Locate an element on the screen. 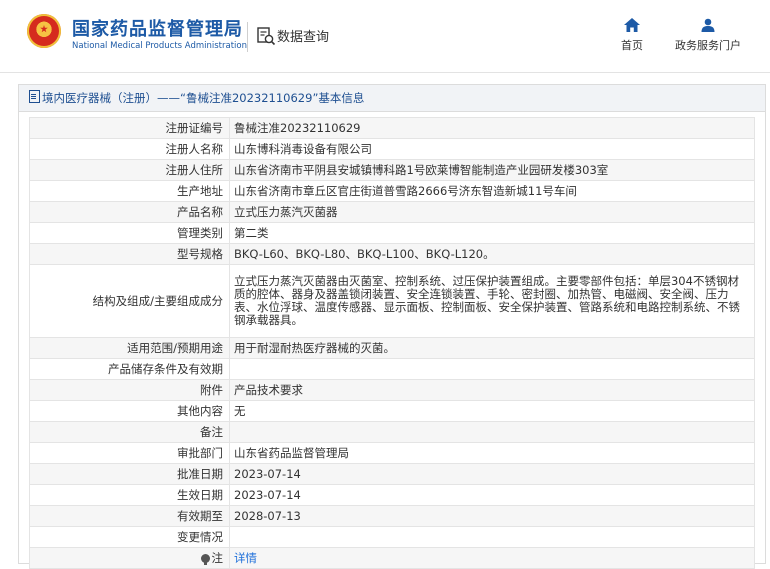 Image resolution: width=770 pixels, height=569 pixels. table-row: 注册人名称 山东博科消毒设备有限公司 is located at coordinates (392, 149).